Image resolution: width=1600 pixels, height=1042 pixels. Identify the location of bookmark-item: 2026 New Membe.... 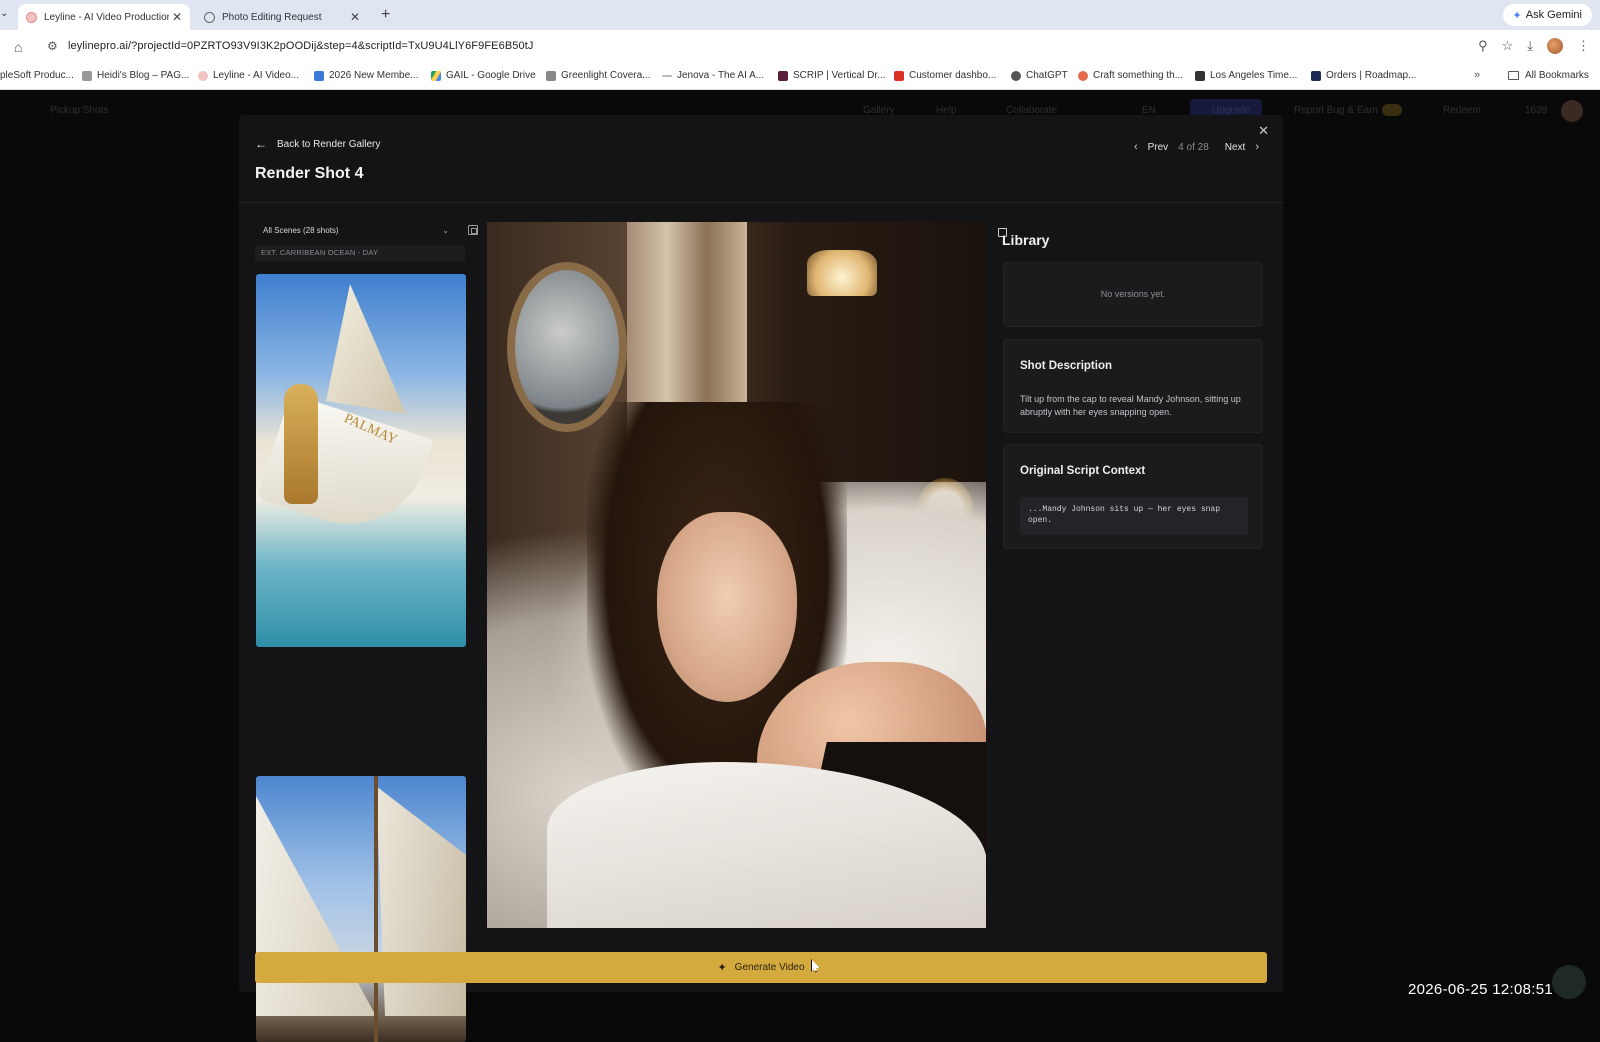
(366, 75).